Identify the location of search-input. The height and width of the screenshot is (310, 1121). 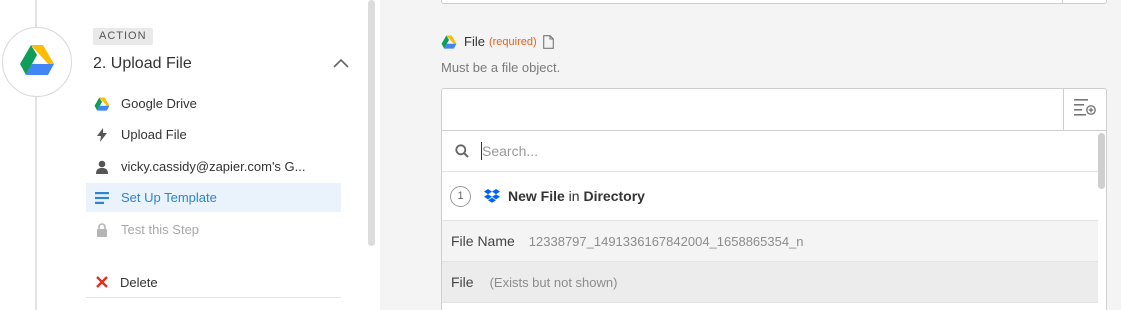
(762, 151).